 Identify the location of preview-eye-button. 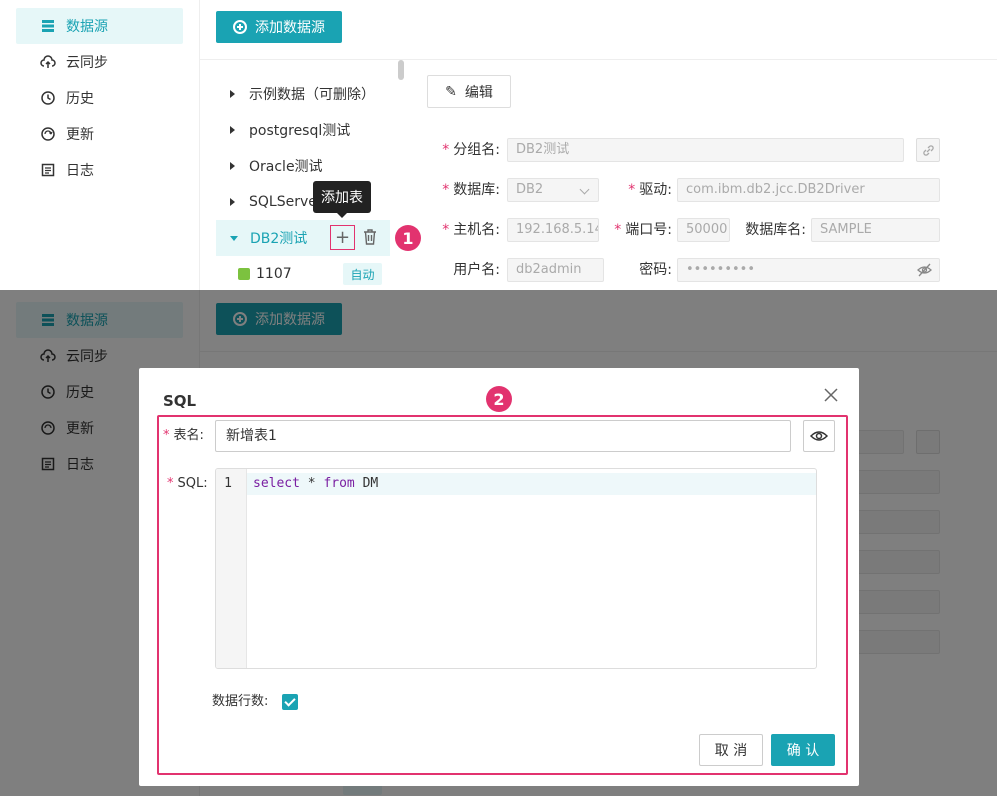
(819, 436).